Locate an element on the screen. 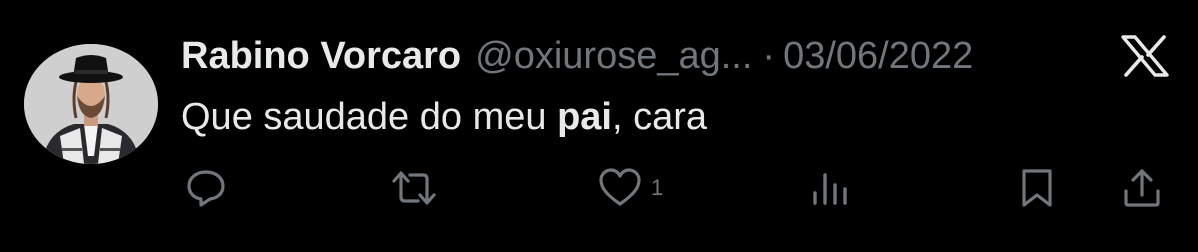  x-logo-icon is located at coordinates (1145, 56).